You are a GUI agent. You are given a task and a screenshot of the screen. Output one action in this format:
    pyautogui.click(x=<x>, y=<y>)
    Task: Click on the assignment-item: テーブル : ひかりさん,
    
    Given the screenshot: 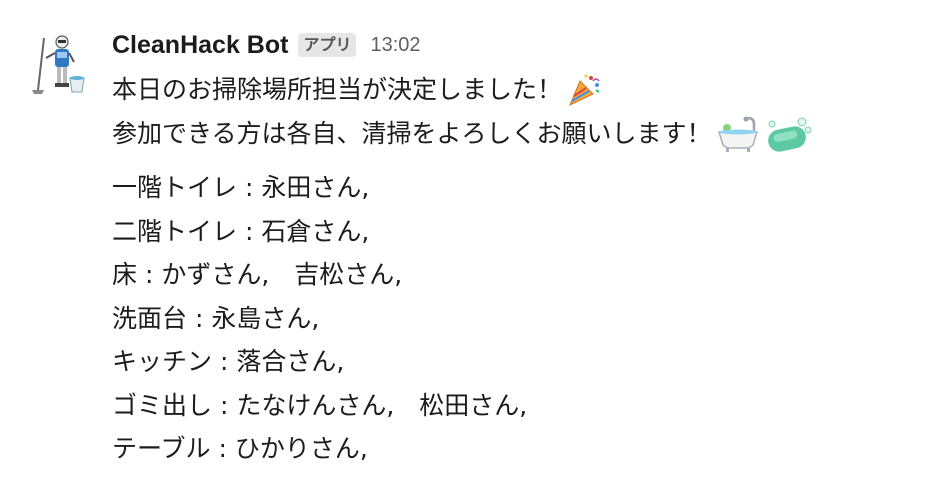 What is the action you would take?
    pyautogui.click(x=240, y=448)
    